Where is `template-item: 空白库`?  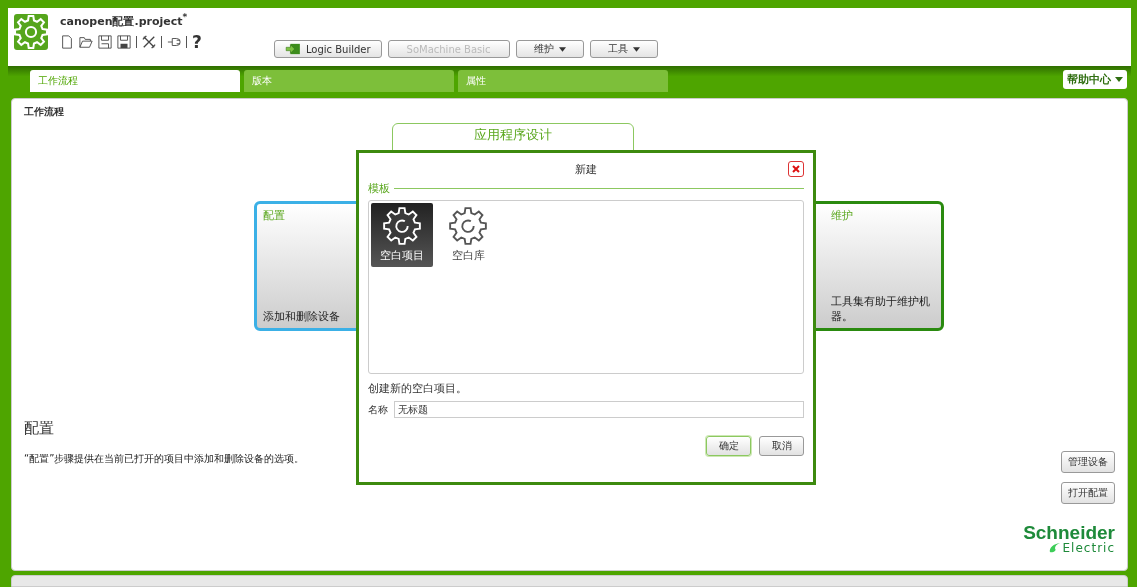 template-item: 空白库 is located at coordinates (468, 235).